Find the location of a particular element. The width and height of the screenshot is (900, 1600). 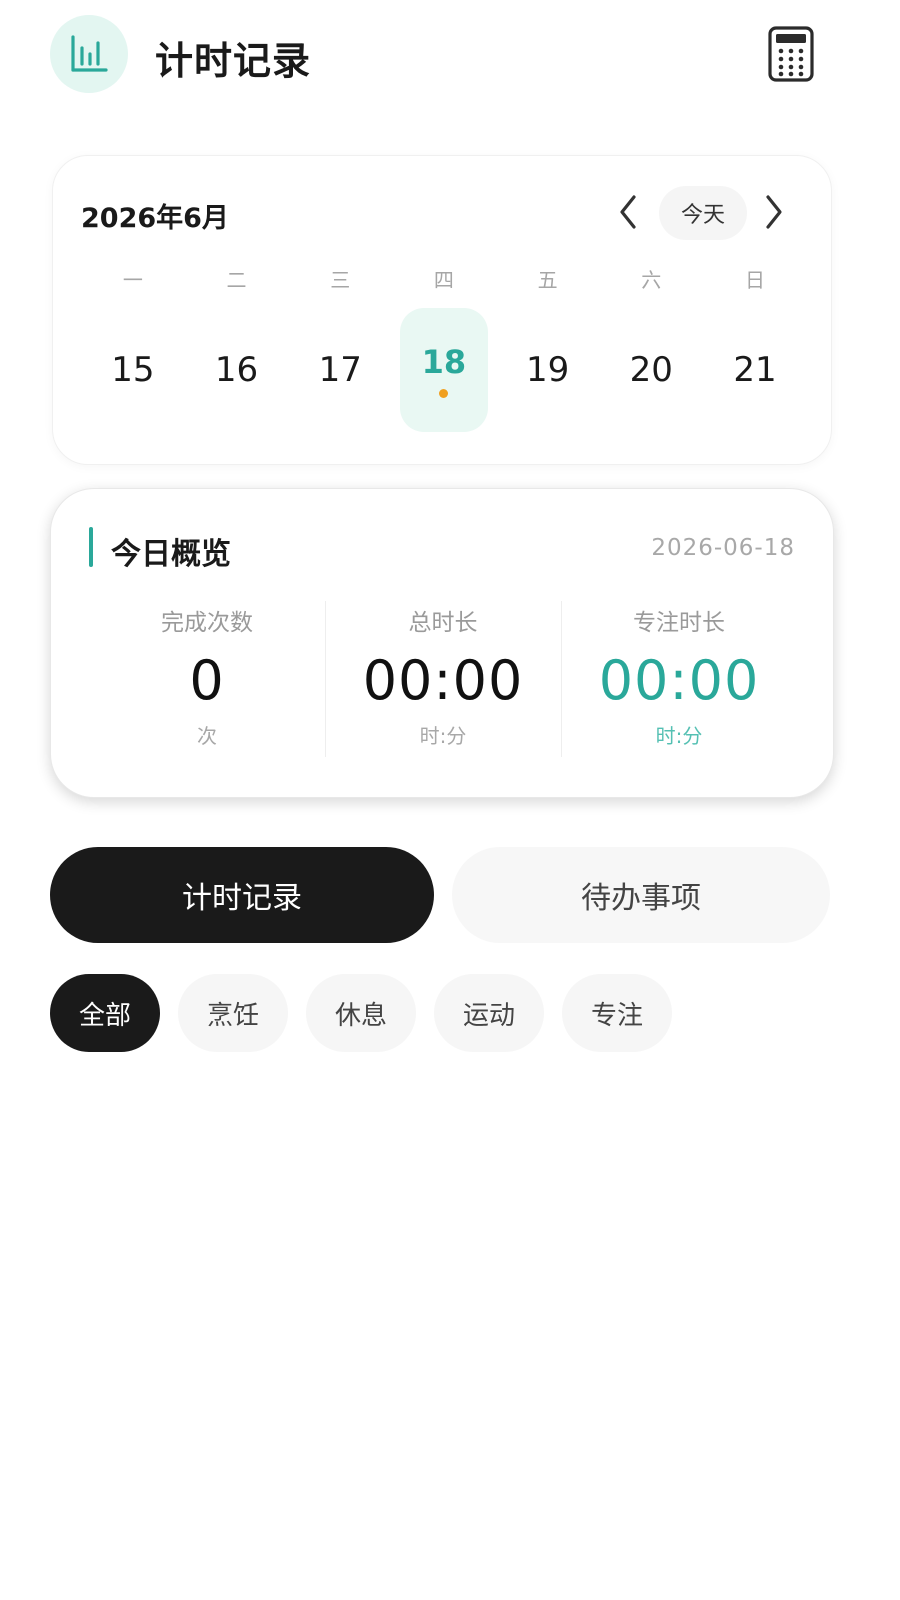

selected-day-number: 18 is located at coordinates (444, 361).